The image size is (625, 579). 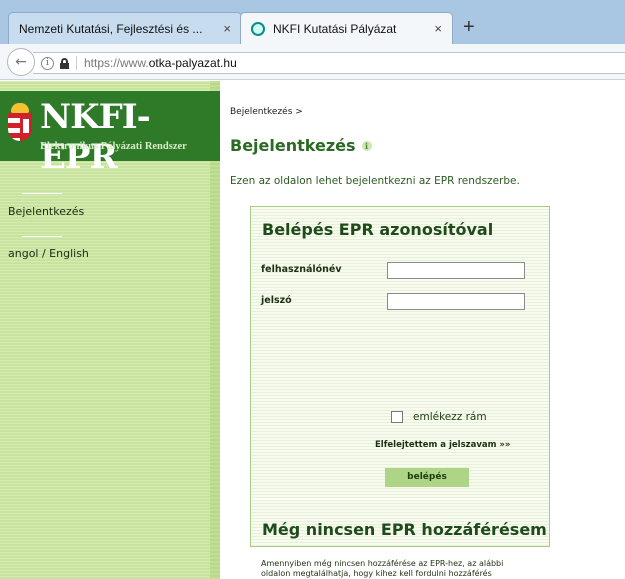 What do you see at coordinates (113, 146) in the screenshot?
I see `logo-subtitle: Elektronikus Pályázati Rendszer` at bounding box center [113, 146].